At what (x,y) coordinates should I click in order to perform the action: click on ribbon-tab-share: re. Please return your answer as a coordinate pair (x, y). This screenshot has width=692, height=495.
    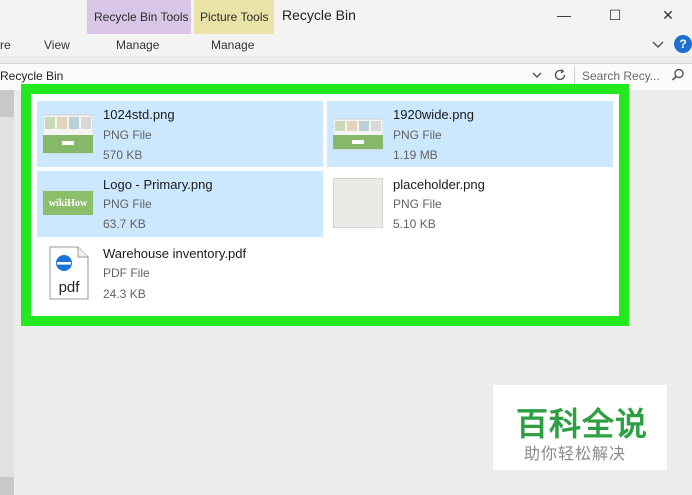
    Looking at the image, I should click on (5, 45).